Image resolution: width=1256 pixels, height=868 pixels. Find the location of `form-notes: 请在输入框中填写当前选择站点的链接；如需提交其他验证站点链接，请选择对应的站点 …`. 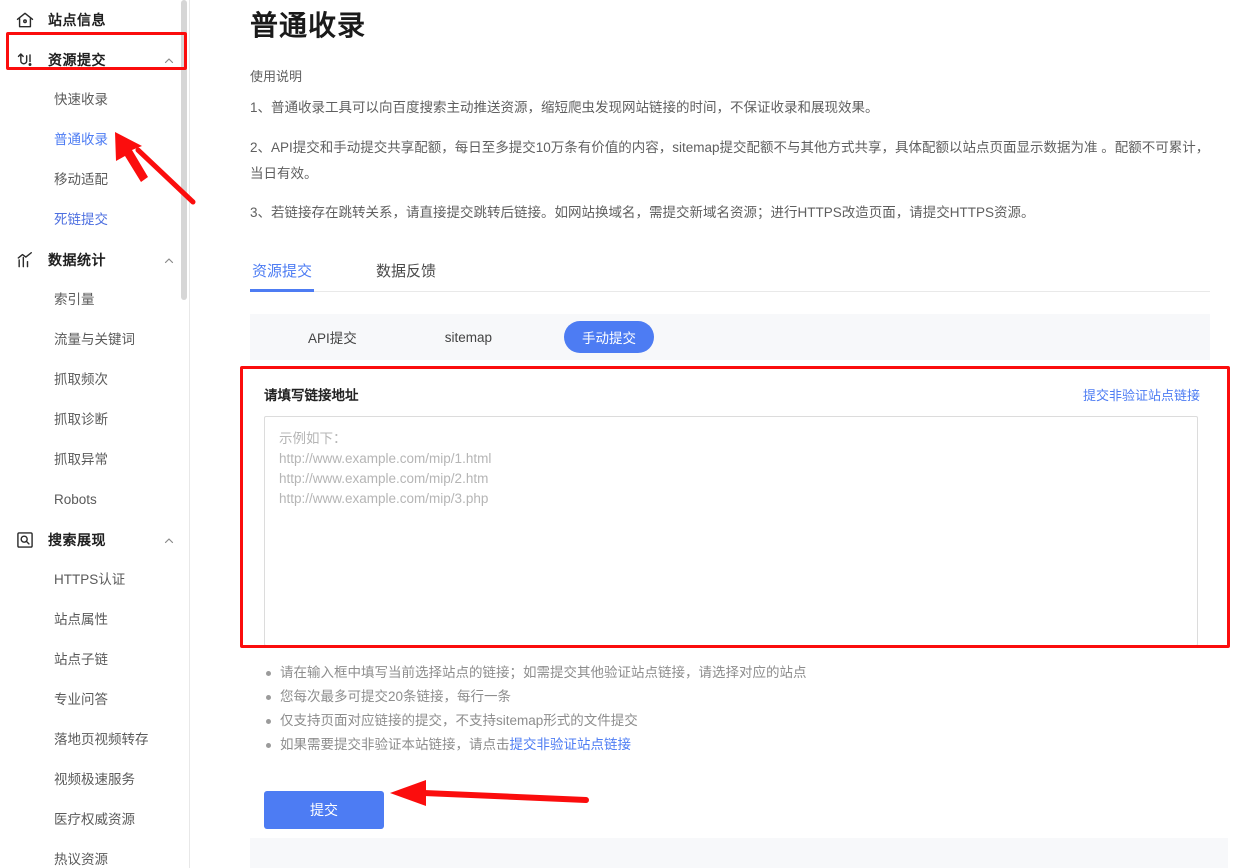

form-notes: 请在输入框中填写当前选择站点的链接；如需提交其他验证站点链接，请选择对应的站点 … is located at coordinates (739, 709).